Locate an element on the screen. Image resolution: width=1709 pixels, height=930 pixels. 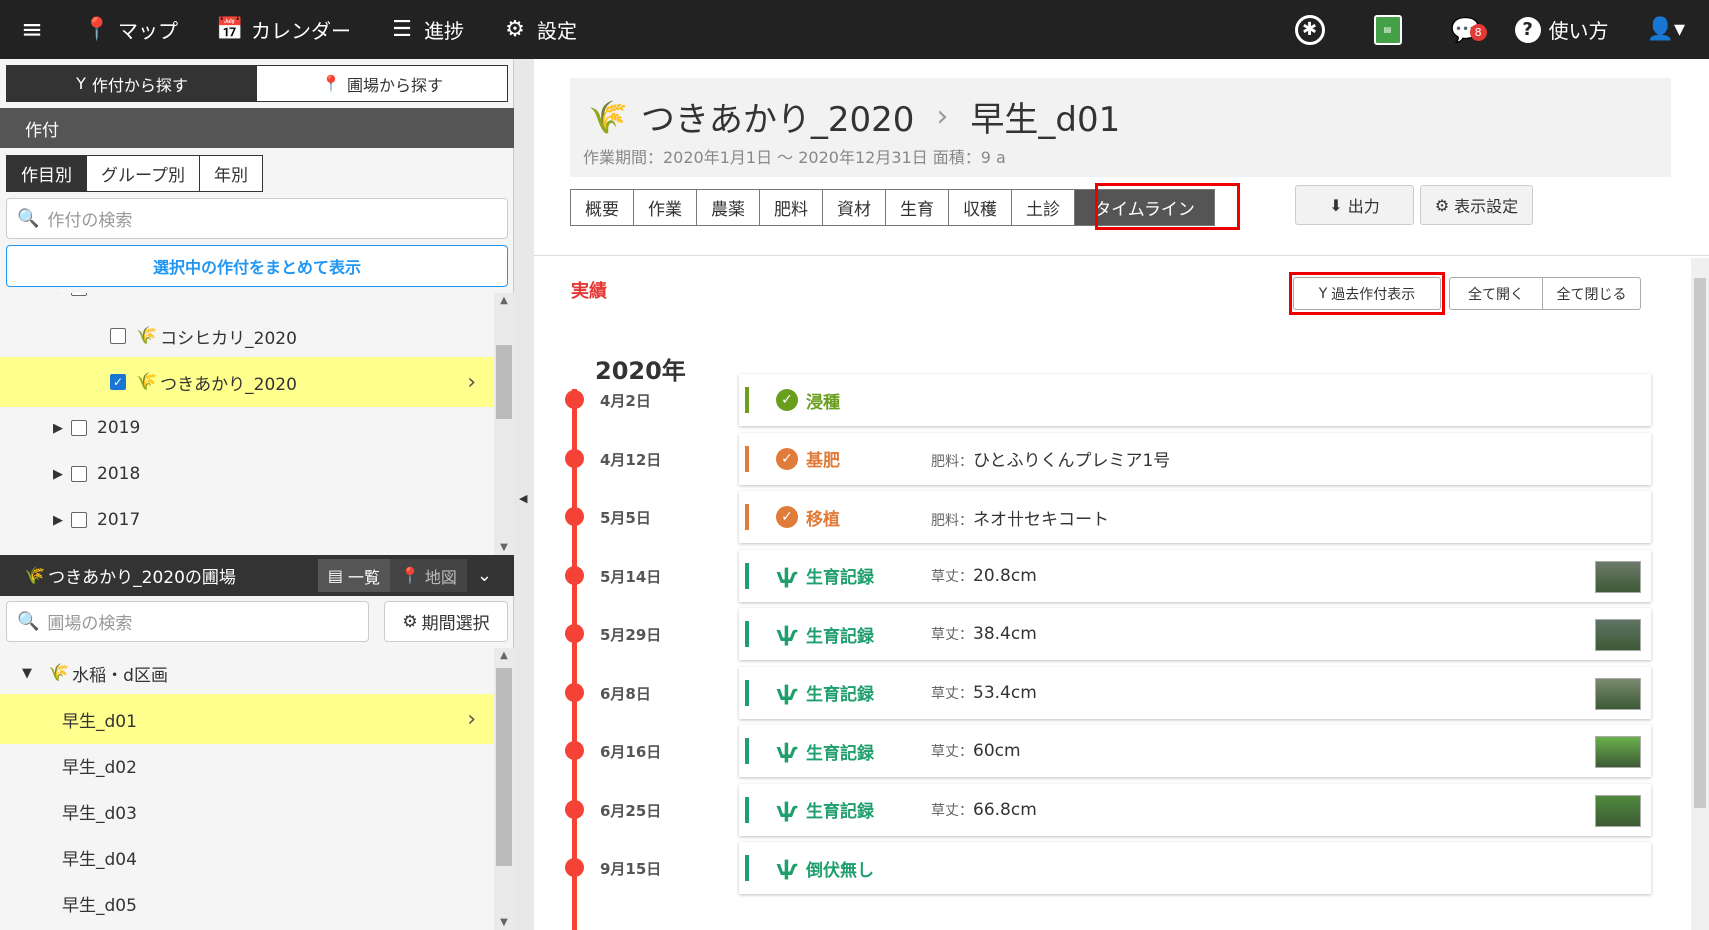
tree-crop-koshihikari: 🌾 コシヒカリ_2020 is located at coordinates (247, 336).